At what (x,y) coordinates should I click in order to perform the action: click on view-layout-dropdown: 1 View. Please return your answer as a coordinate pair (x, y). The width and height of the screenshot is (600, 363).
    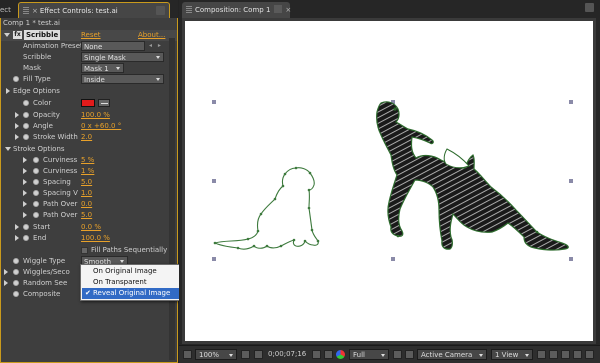
    Looking at the image, I should click on (512, 354).